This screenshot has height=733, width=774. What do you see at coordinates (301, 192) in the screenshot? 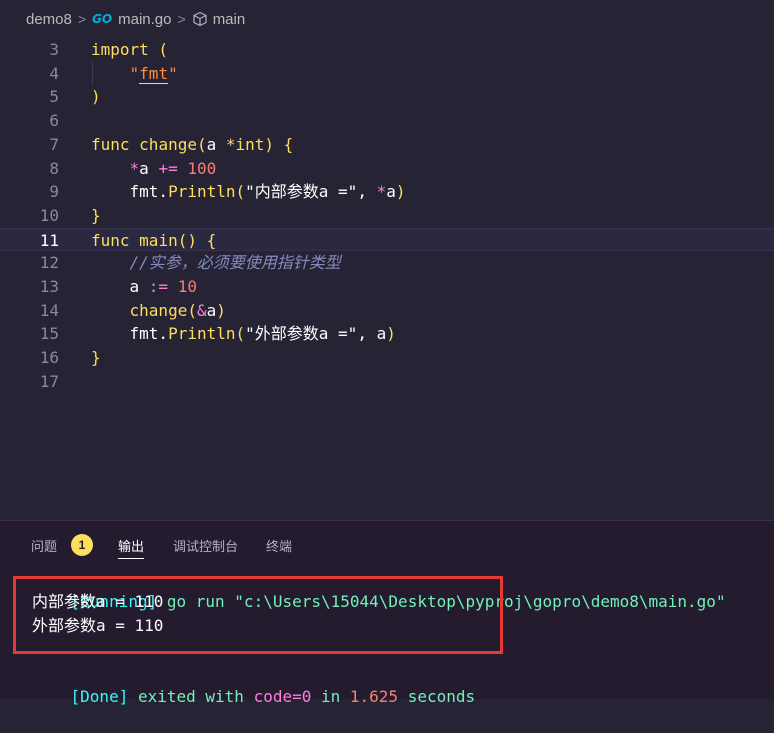
I see `code-token: "内部参数a ="` at bounding box center [301, 192].